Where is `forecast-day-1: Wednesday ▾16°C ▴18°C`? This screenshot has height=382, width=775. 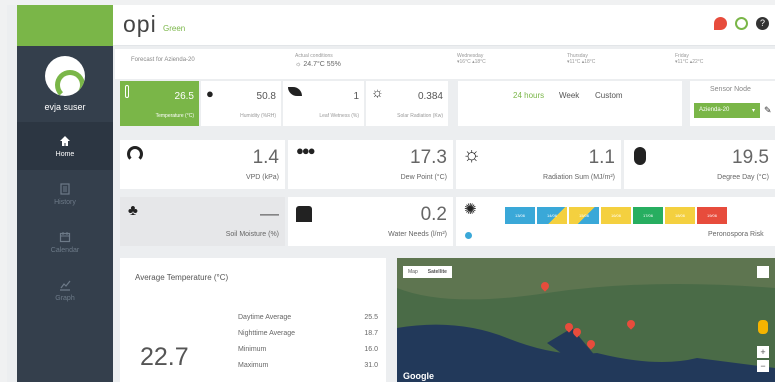 forecast-day-1: Wednesday ▾16°C ▴18°C is located at coordinates (507, 59).